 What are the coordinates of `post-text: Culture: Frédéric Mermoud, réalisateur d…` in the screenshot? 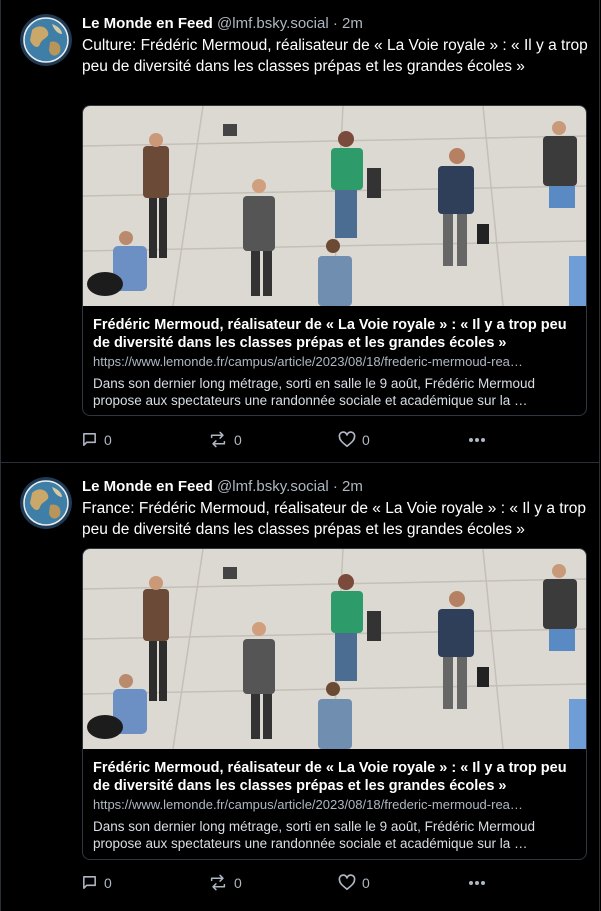 It's located at (335, 56).